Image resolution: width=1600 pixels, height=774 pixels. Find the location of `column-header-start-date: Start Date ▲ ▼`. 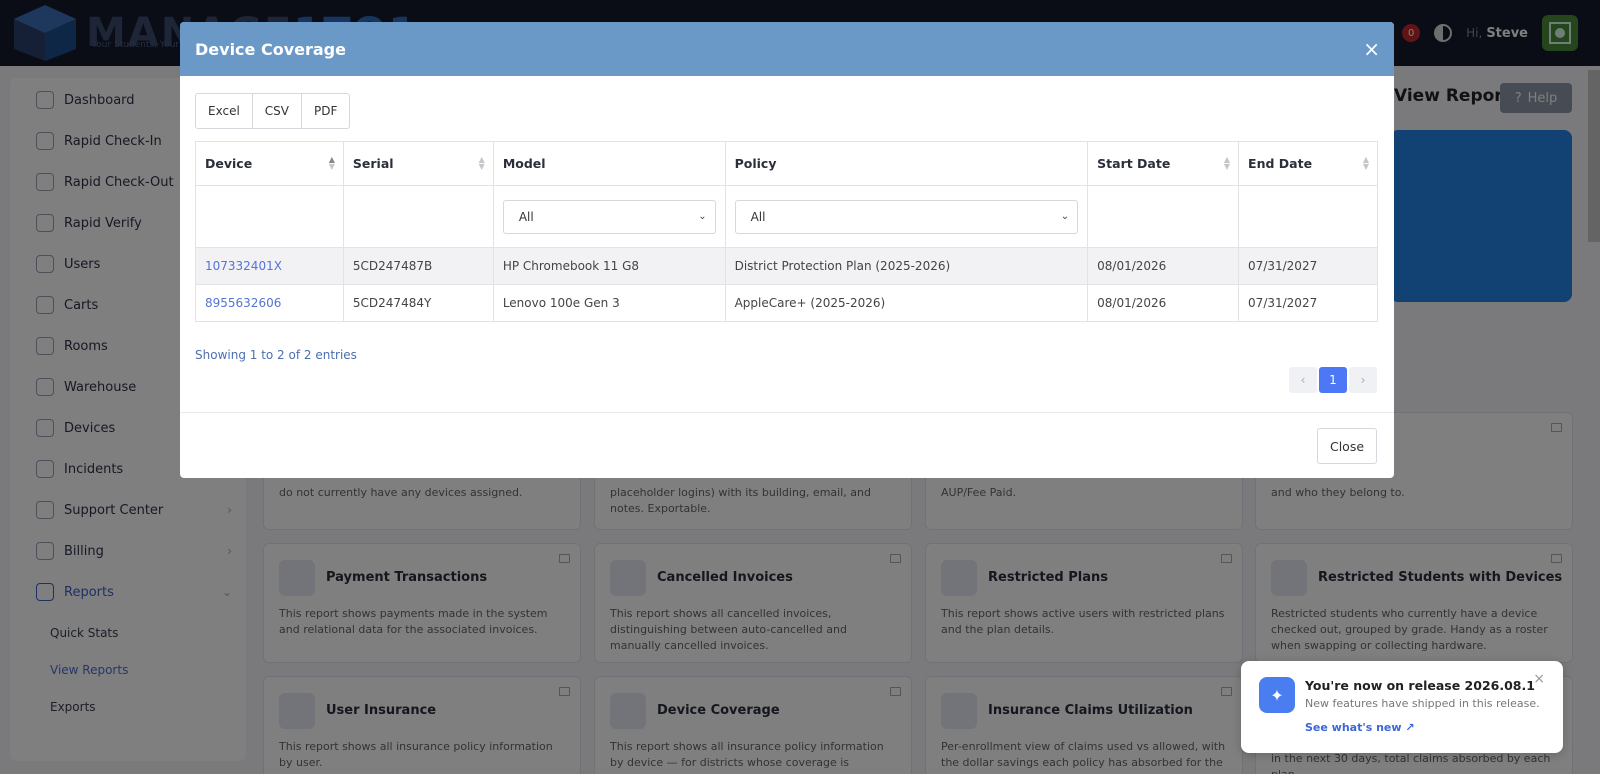

column-header-start-date: Start Date ▲ ▼ is located at coordinates (1163, 163).